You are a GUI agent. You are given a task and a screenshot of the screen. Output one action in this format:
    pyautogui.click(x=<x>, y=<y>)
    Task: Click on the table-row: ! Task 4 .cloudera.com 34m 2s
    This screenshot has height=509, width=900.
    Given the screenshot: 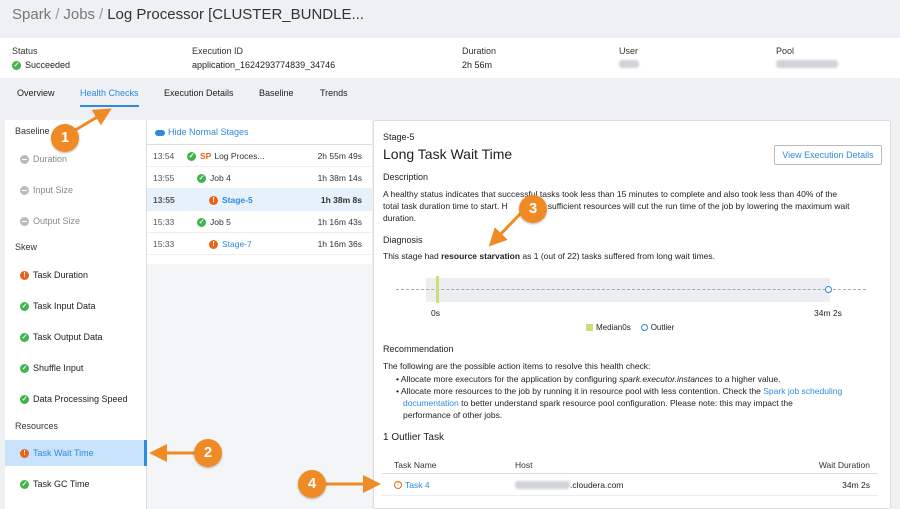 What is the action you would take?
    pyautogui.click(x=630, y=485)
    